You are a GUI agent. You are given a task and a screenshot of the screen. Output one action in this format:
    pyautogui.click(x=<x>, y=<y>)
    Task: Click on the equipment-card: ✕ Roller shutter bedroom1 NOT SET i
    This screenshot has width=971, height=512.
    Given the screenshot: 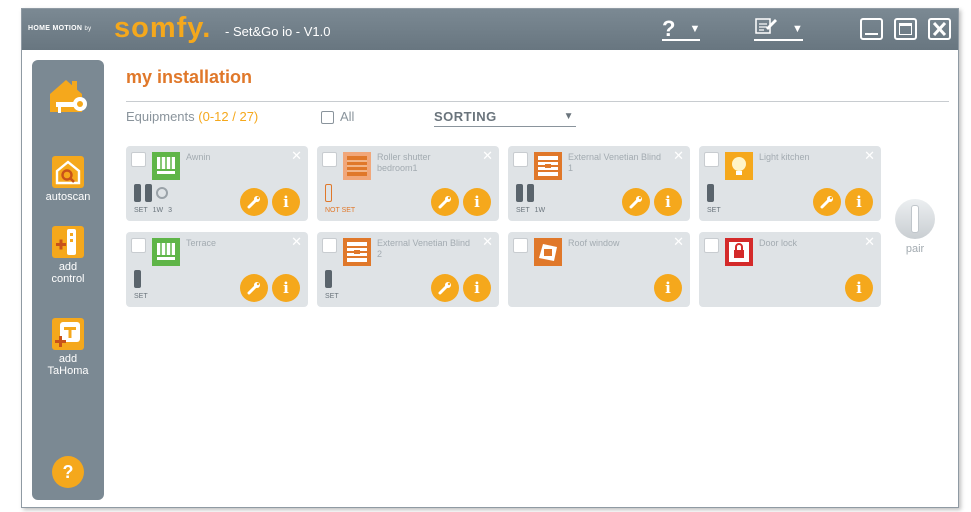 What is the action you would take?
    pyautogui.click(x=408, y=183)
    